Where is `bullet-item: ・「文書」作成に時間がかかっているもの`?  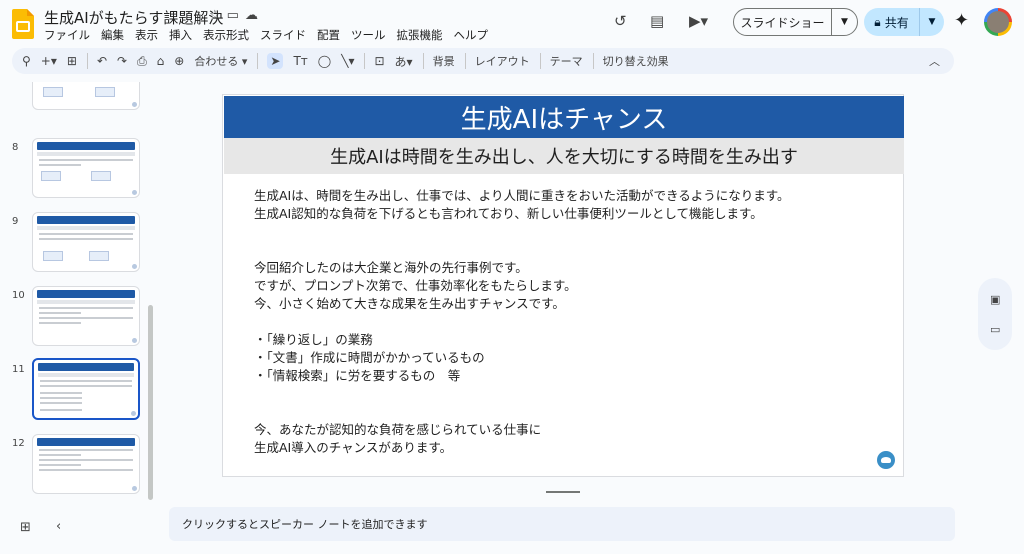
bullet-item: ・「文書」作成に時間がかかっているもの is located at coordinates (369, 357).